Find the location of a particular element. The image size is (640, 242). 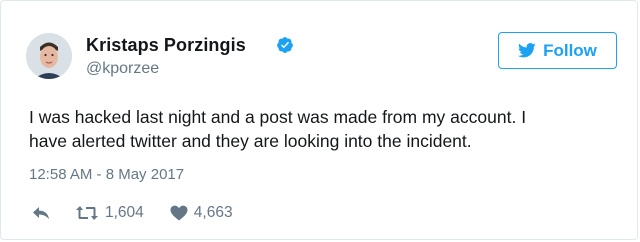

verified-badge-icon is located at coordinates (285, 45).